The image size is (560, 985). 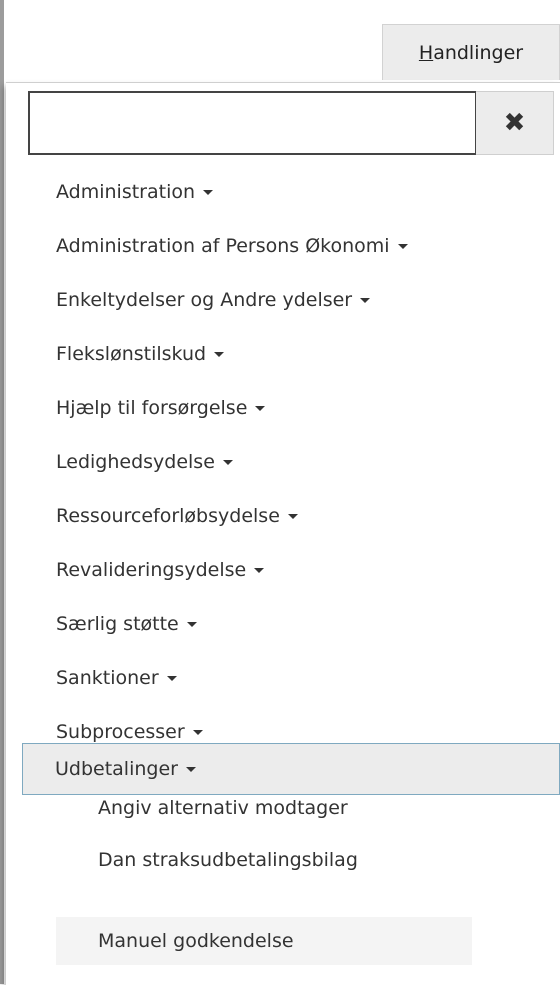 I want to click on top-toolbar: Handlinger, so click(x=282, y=41).